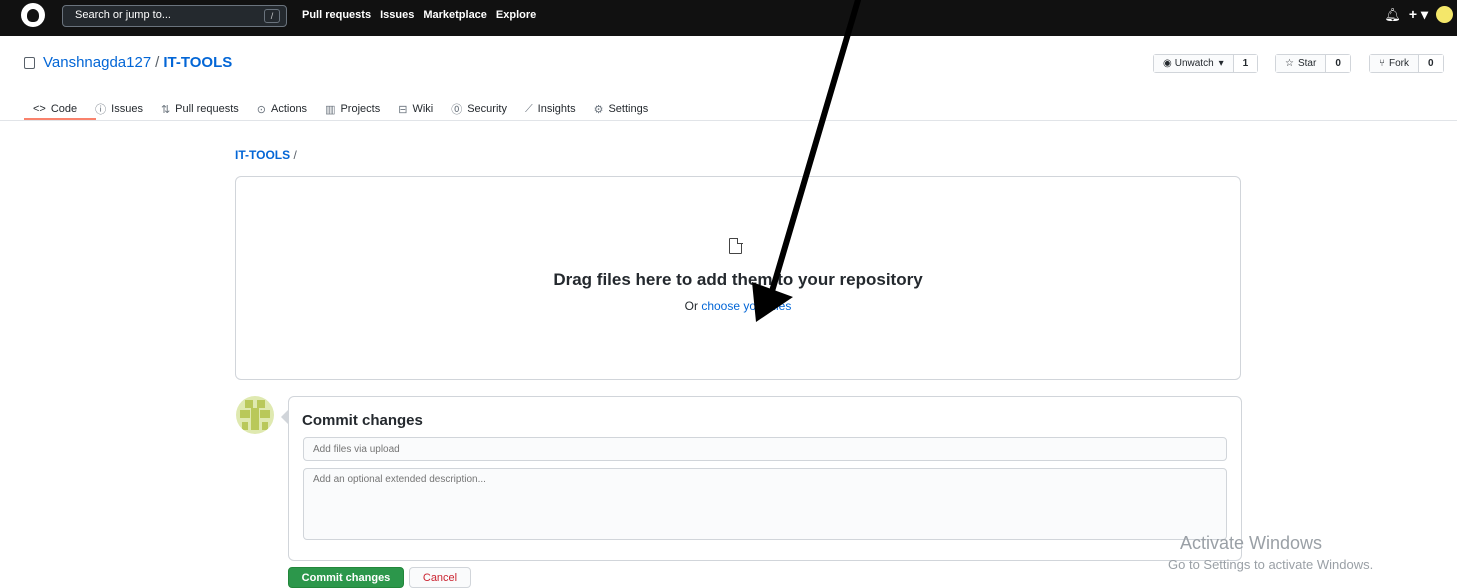 This screenshot has width=1457, height=588. What do you see at coordinates (1338, 63) in the screenshot?
I see `stars-count: 0` at bounding box center [1338, 63].